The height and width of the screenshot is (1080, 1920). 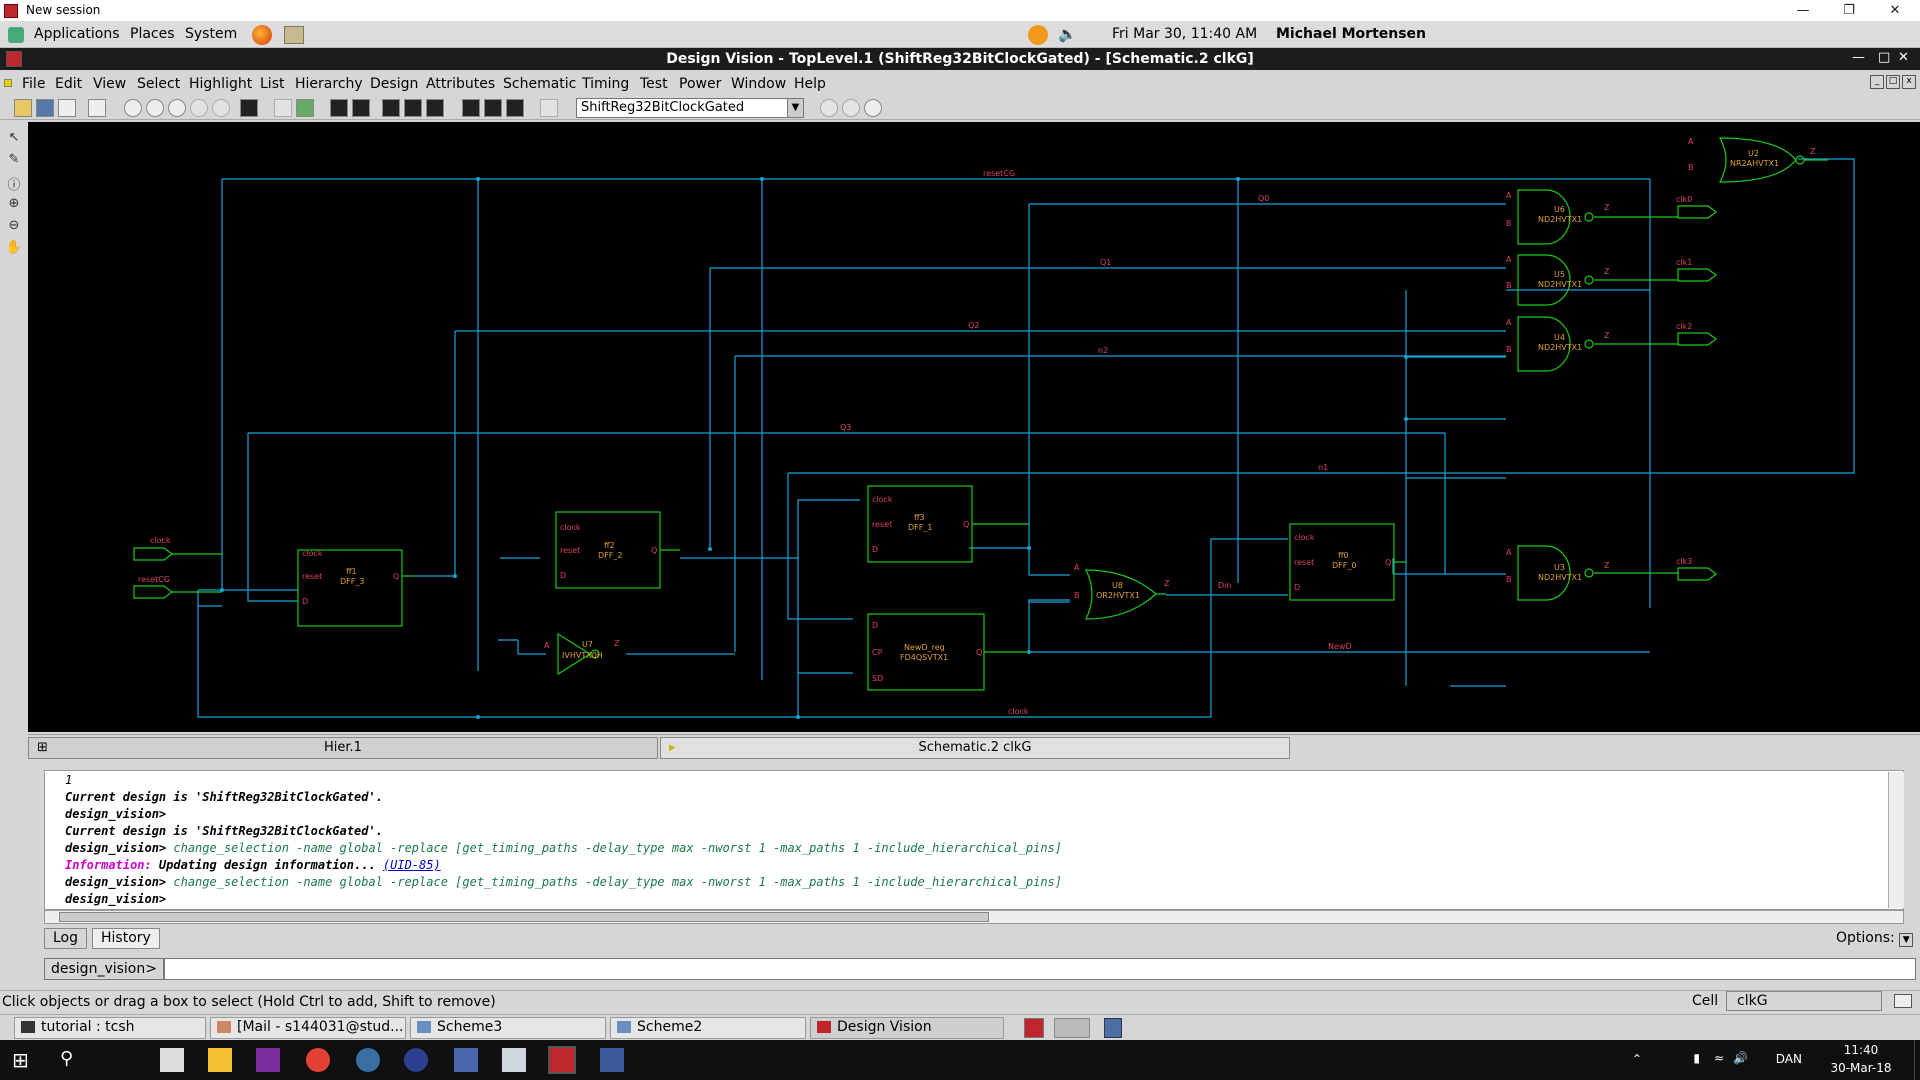 What do you see at coordinates (77, 34) in the screenshot?
I see `menu-applications: Applications` at bounding box center [77, 34].